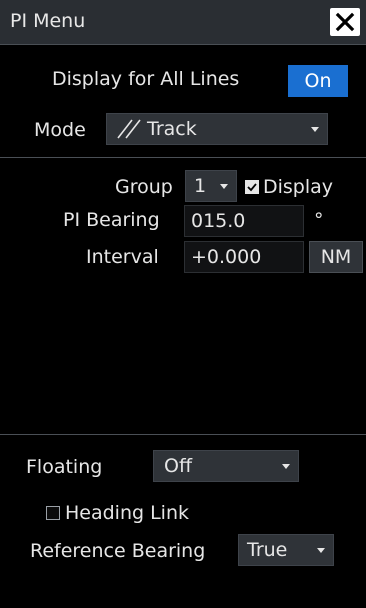 The height and width of the screenshot is (608, 366). I want to click on mode-select: Track, so click(217, 129).